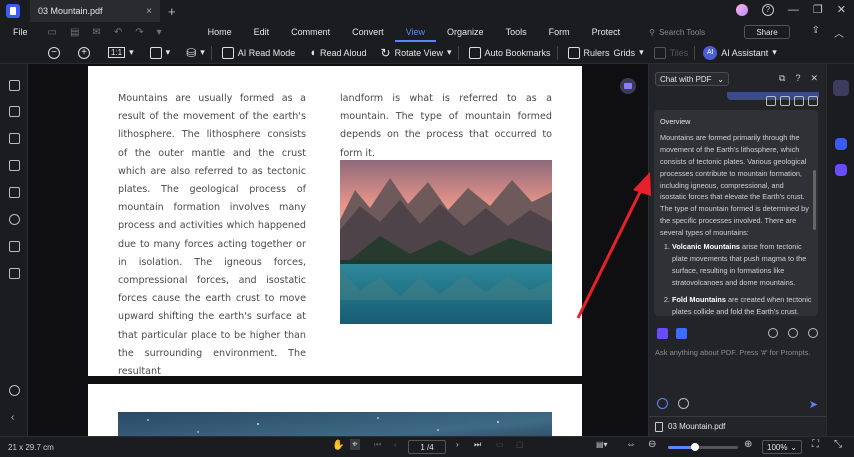 Image resolution: width=854 pixels, height=457 pixels. What do you see at coordinates (686, 79) in the screenshot?
I see `chat-mode-value: Chat with PDF` at bounding box center [686, 79].